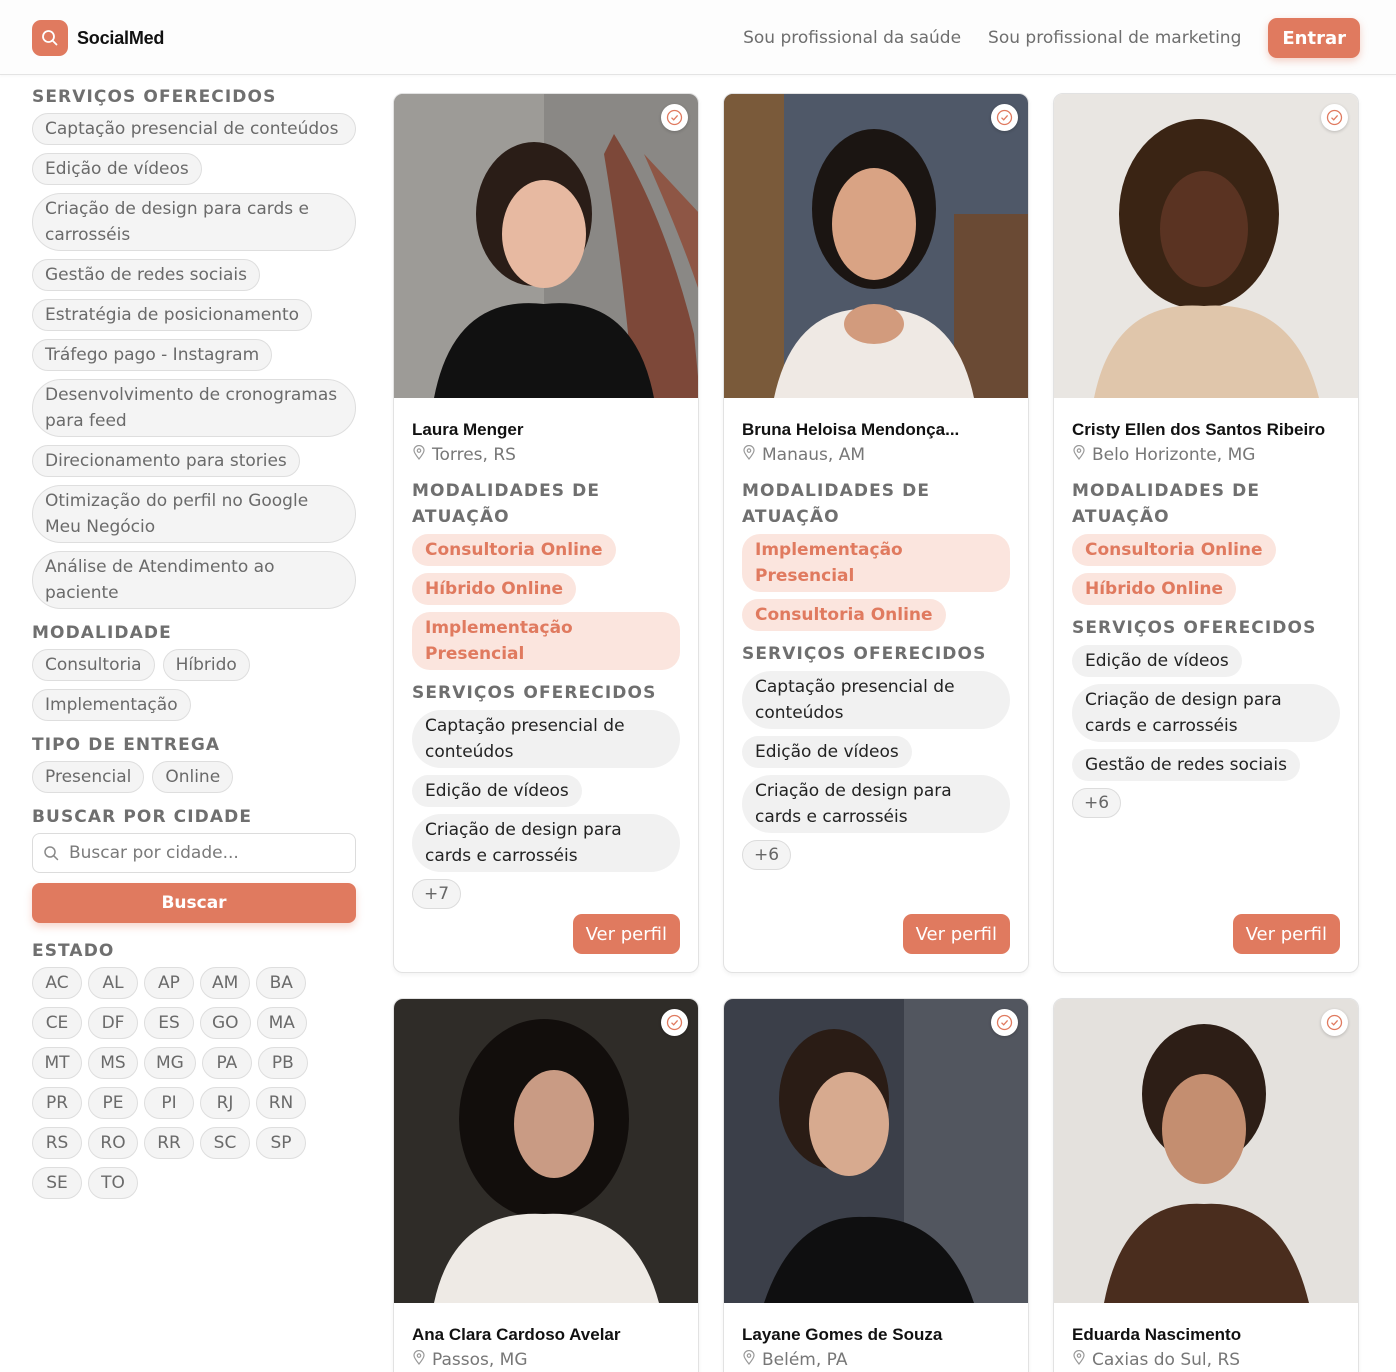 This screenshot has width=1396, height=1372. What do you see at coordinates (57, 1183) in the screenshot?
I see `filter-chip-state: SE` at bounding box center [57, 1183].